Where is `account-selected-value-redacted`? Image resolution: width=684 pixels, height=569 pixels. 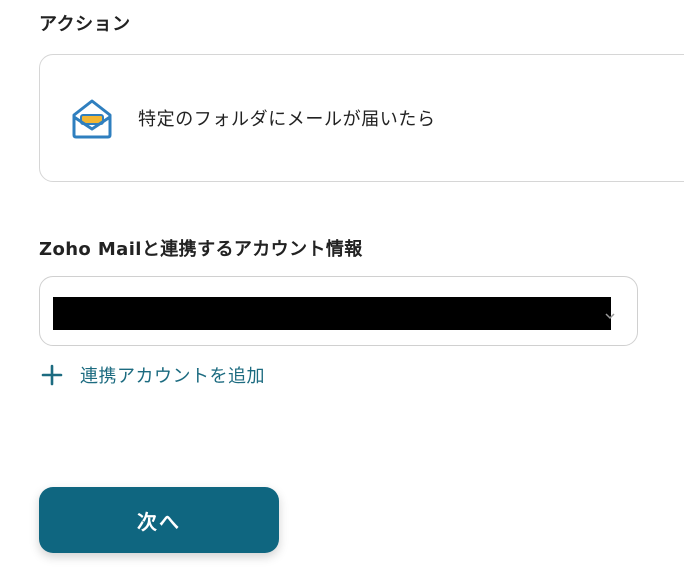
account-selected-value-redacted is located at coordinates (332, 313).